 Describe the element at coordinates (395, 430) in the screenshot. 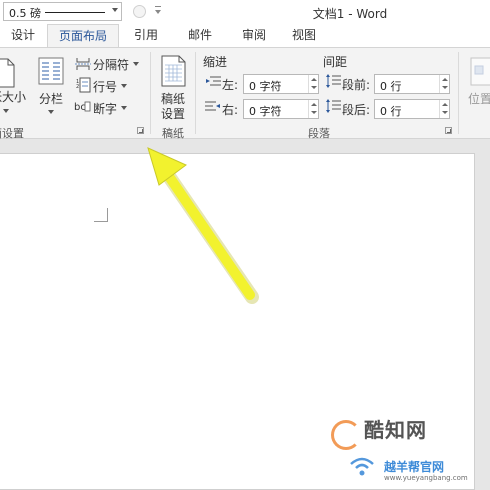

I see `watermark-site-name: 酷知网` at that location.